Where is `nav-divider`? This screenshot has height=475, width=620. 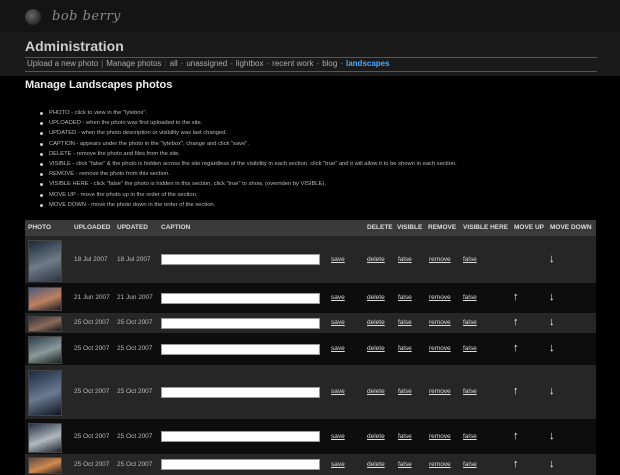 nav-divider is located at coordinates (311, 71).